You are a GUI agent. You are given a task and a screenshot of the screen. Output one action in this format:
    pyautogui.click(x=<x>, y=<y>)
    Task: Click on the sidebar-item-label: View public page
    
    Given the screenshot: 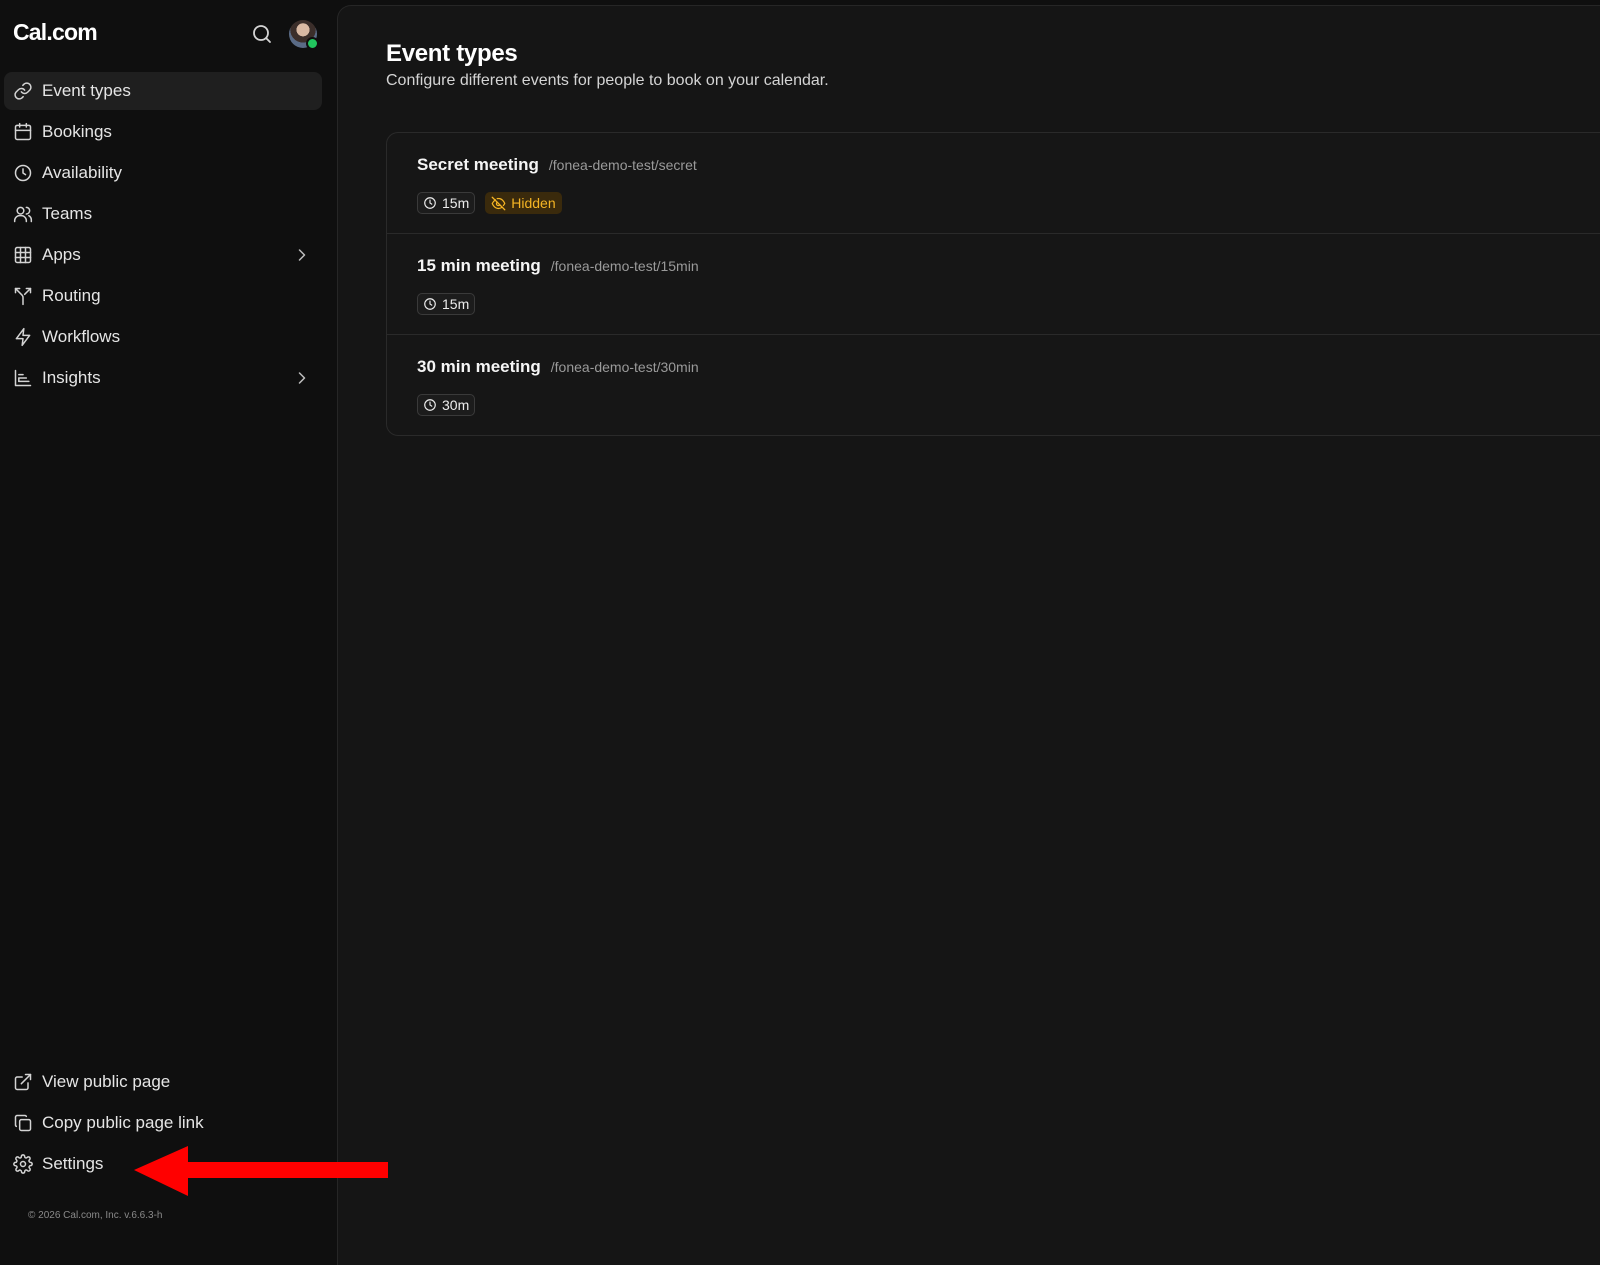 What is the action you would take?
    pyautogui.click(x=106, y=1081)
    